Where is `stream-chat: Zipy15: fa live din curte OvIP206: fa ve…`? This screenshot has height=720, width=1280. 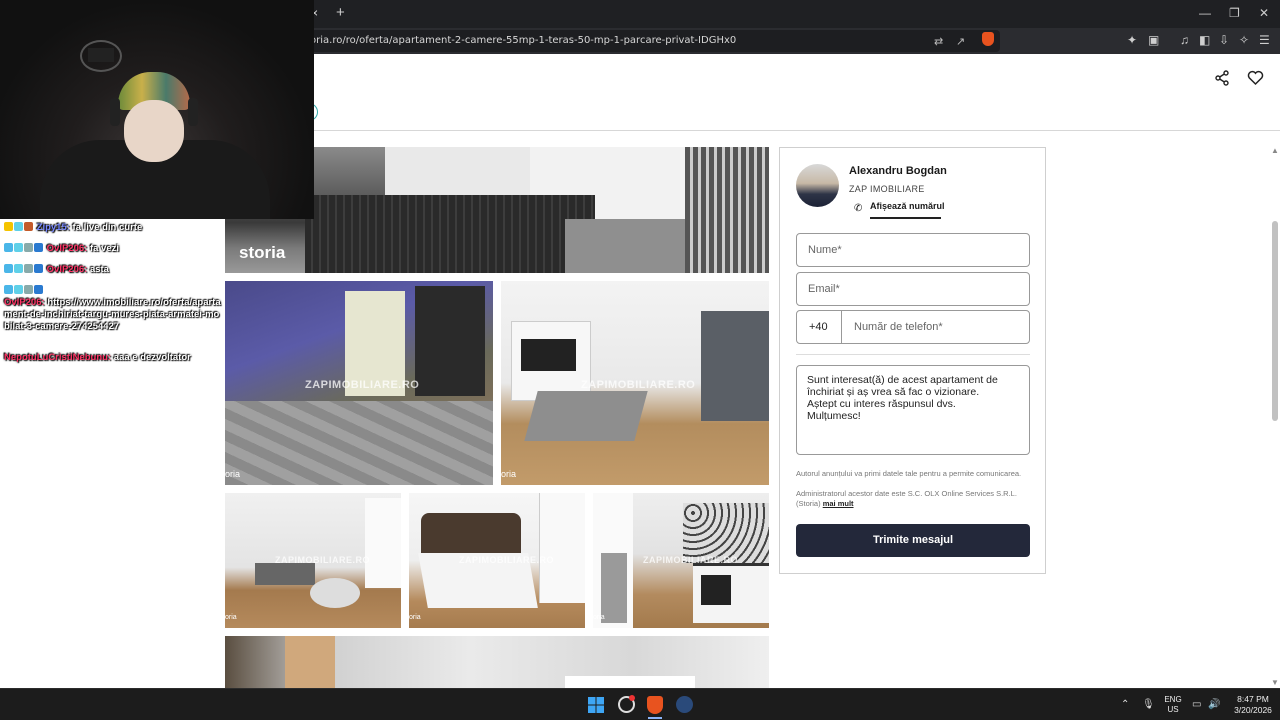 stream-chat: Zipy15: fa live din curte OvIP206: fa ve… is located at coordinates (112, 294).